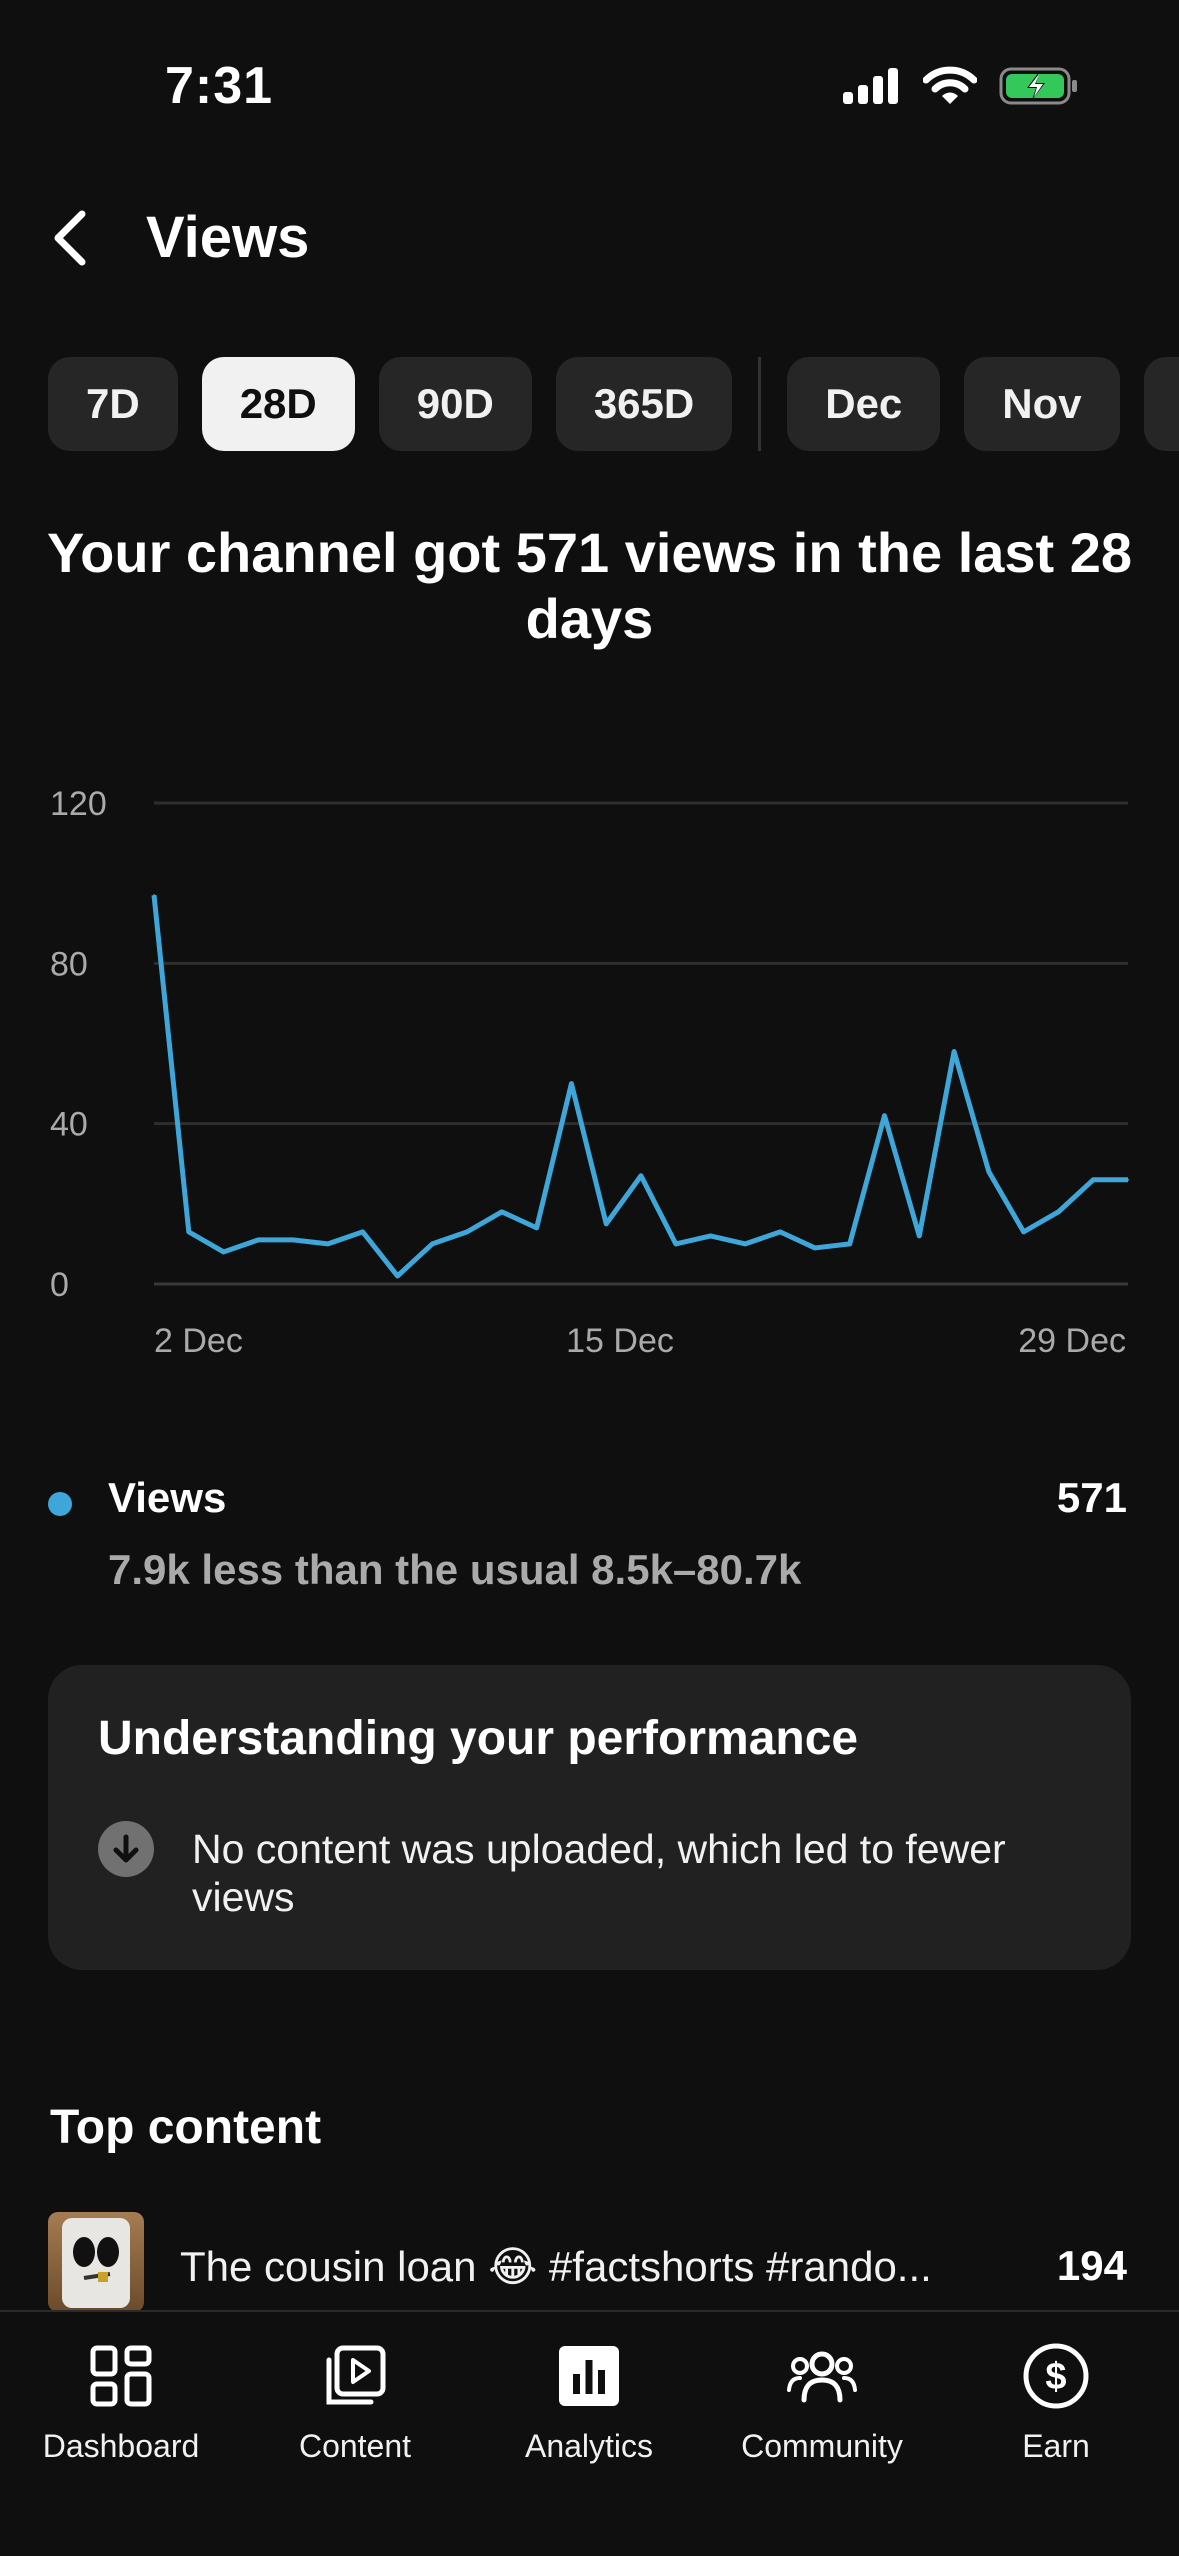 The image size is (1179, 2556). Describe the element at coordinates (1161, 404) in the screenshot. I see `chip-overflow` at that location.